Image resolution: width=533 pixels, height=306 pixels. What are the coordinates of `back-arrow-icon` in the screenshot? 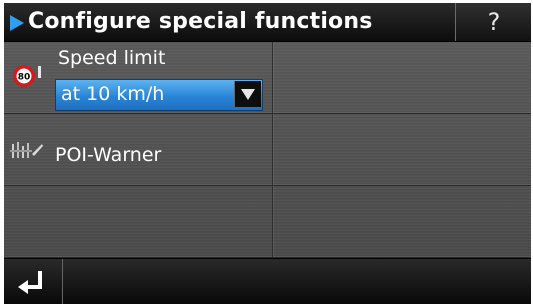 It's located at (30, 282).